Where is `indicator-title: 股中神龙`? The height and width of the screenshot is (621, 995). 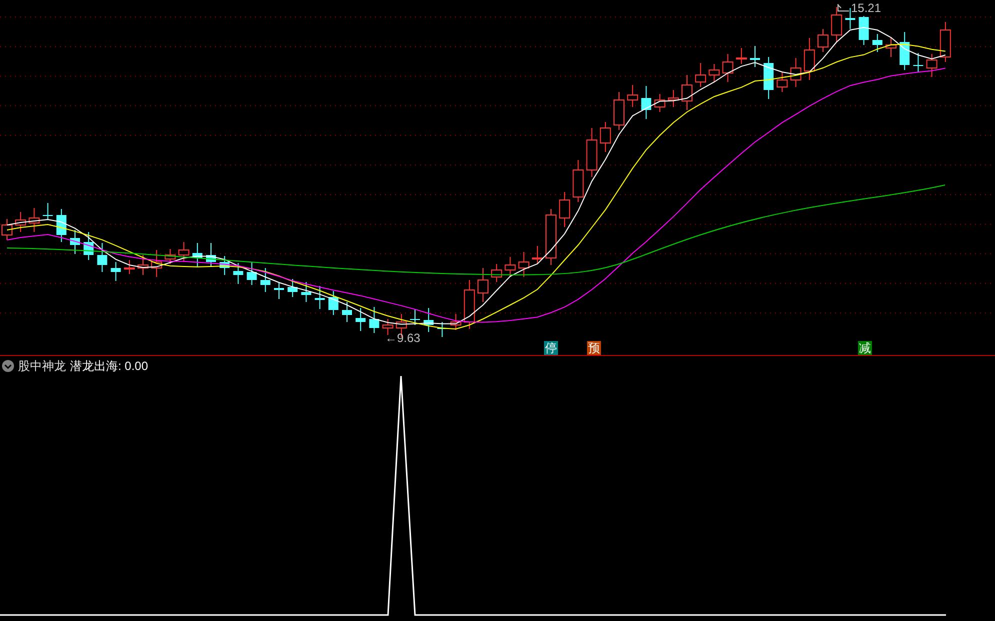
indicator-title: 股中神龙 is located at coordinates (42, 366).